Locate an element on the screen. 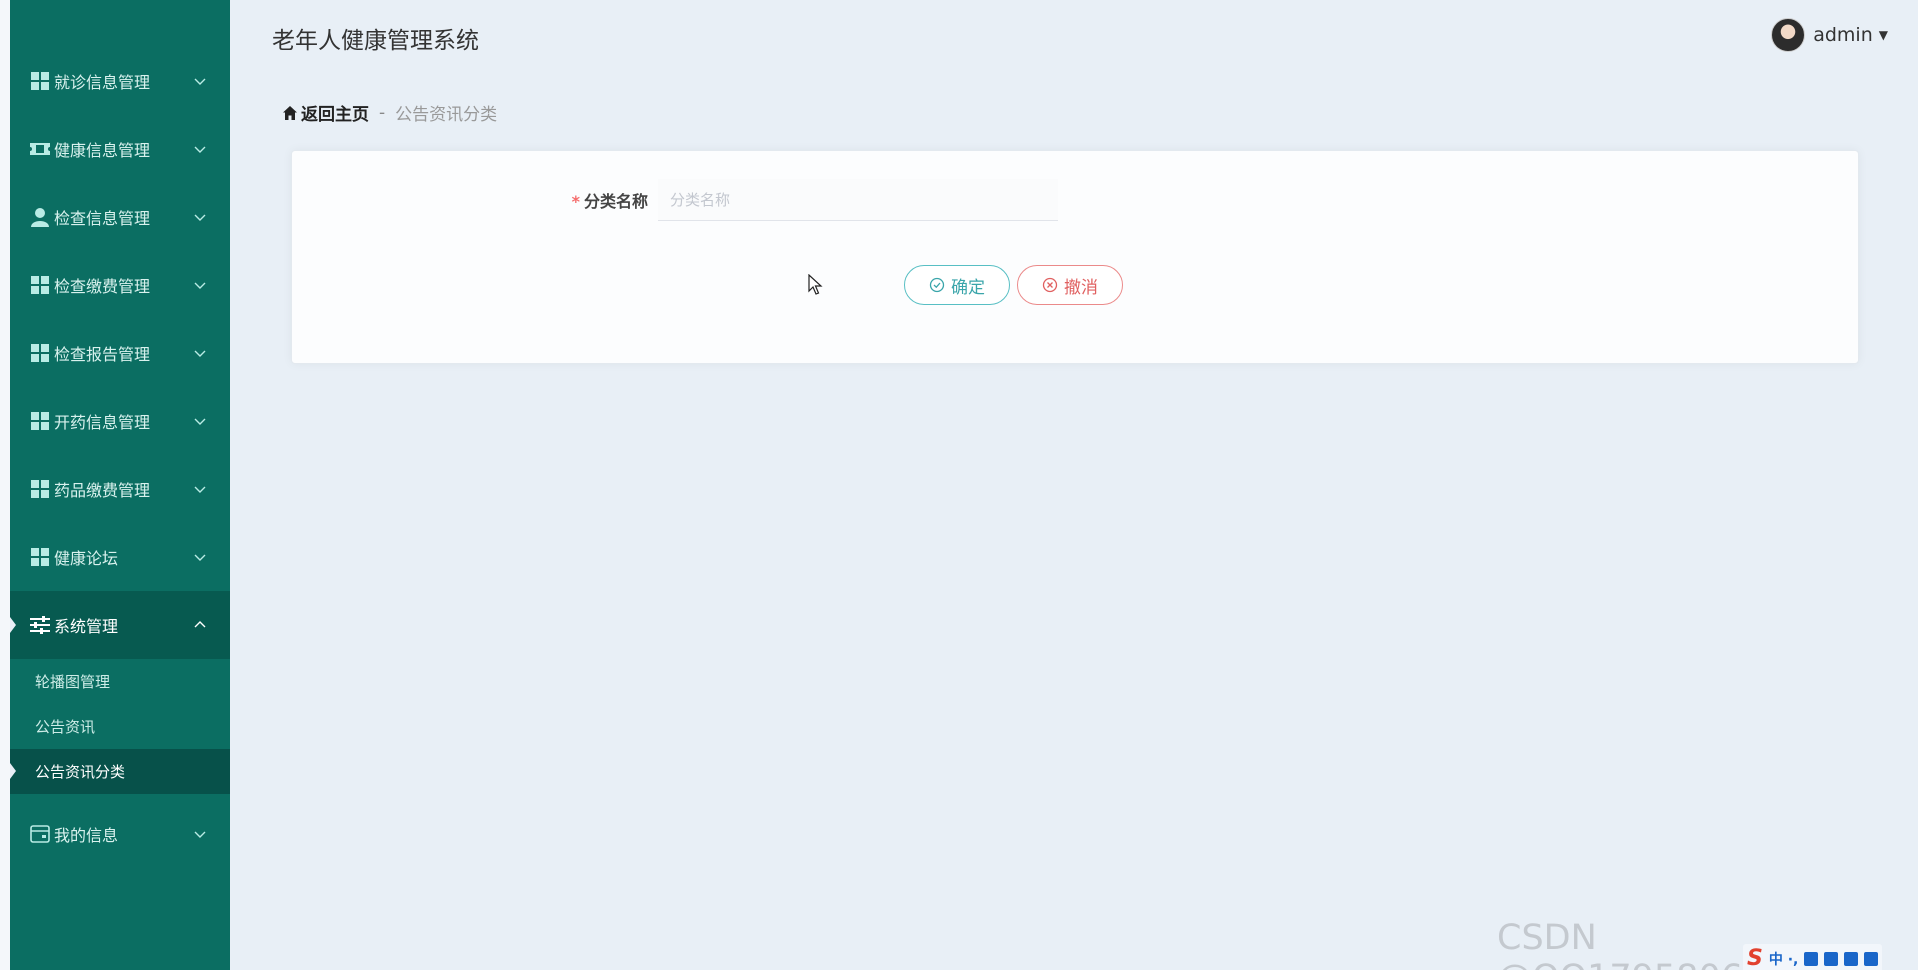  sidebar-item-drug-payment: 药品缴费管理 is located at coordinates (120, 489).